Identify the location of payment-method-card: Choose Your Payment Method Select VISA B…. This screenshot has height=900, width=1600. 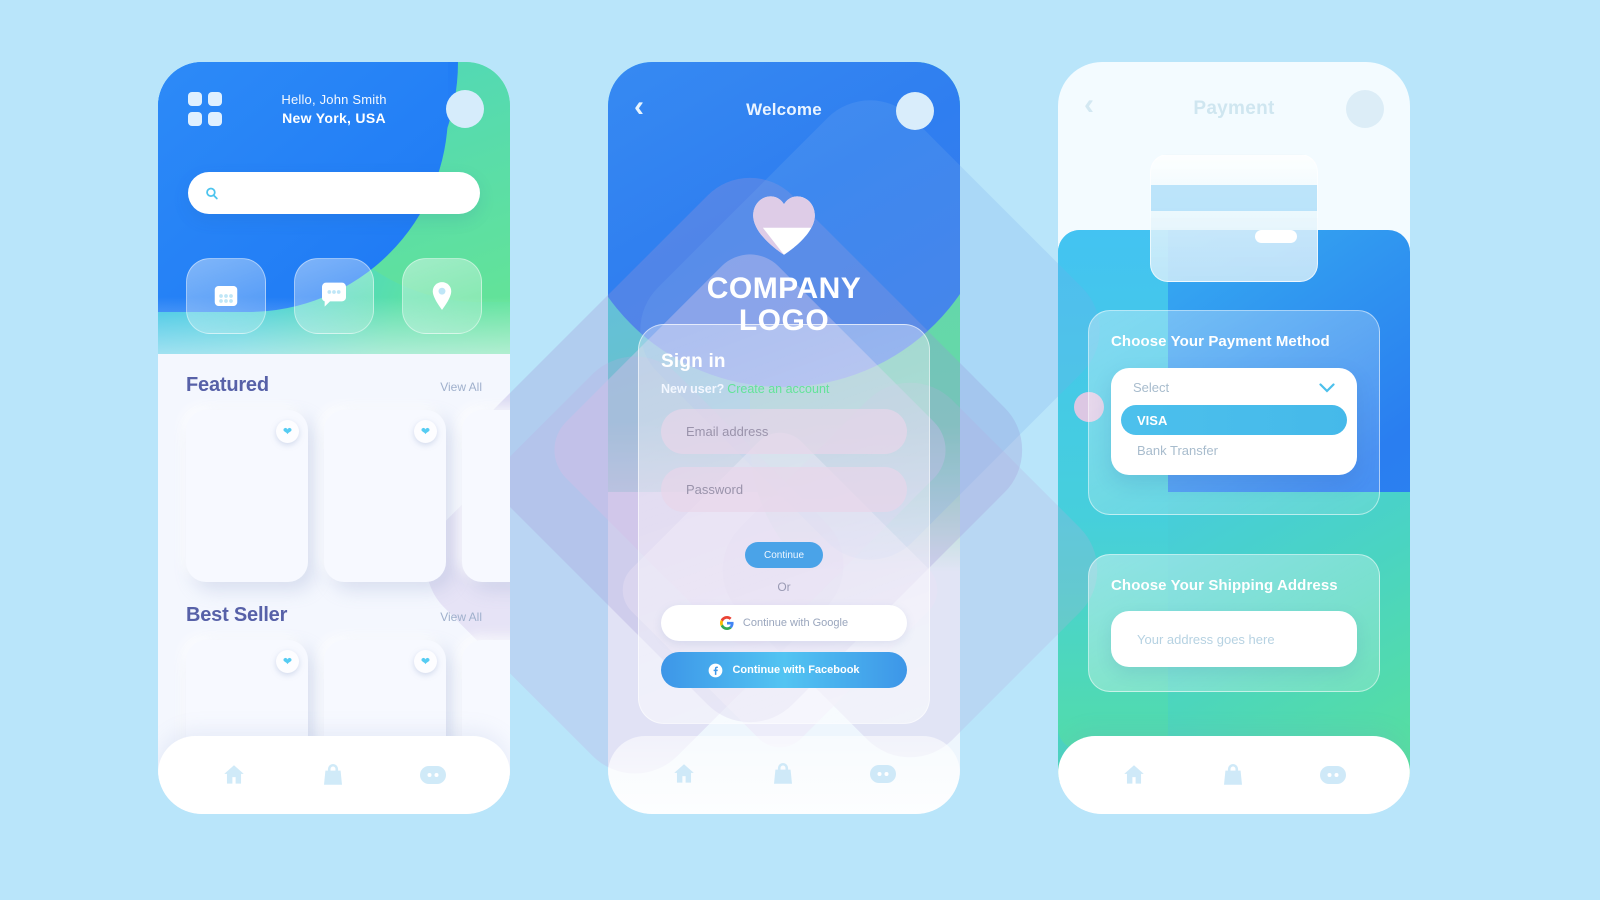
(1234, 412).